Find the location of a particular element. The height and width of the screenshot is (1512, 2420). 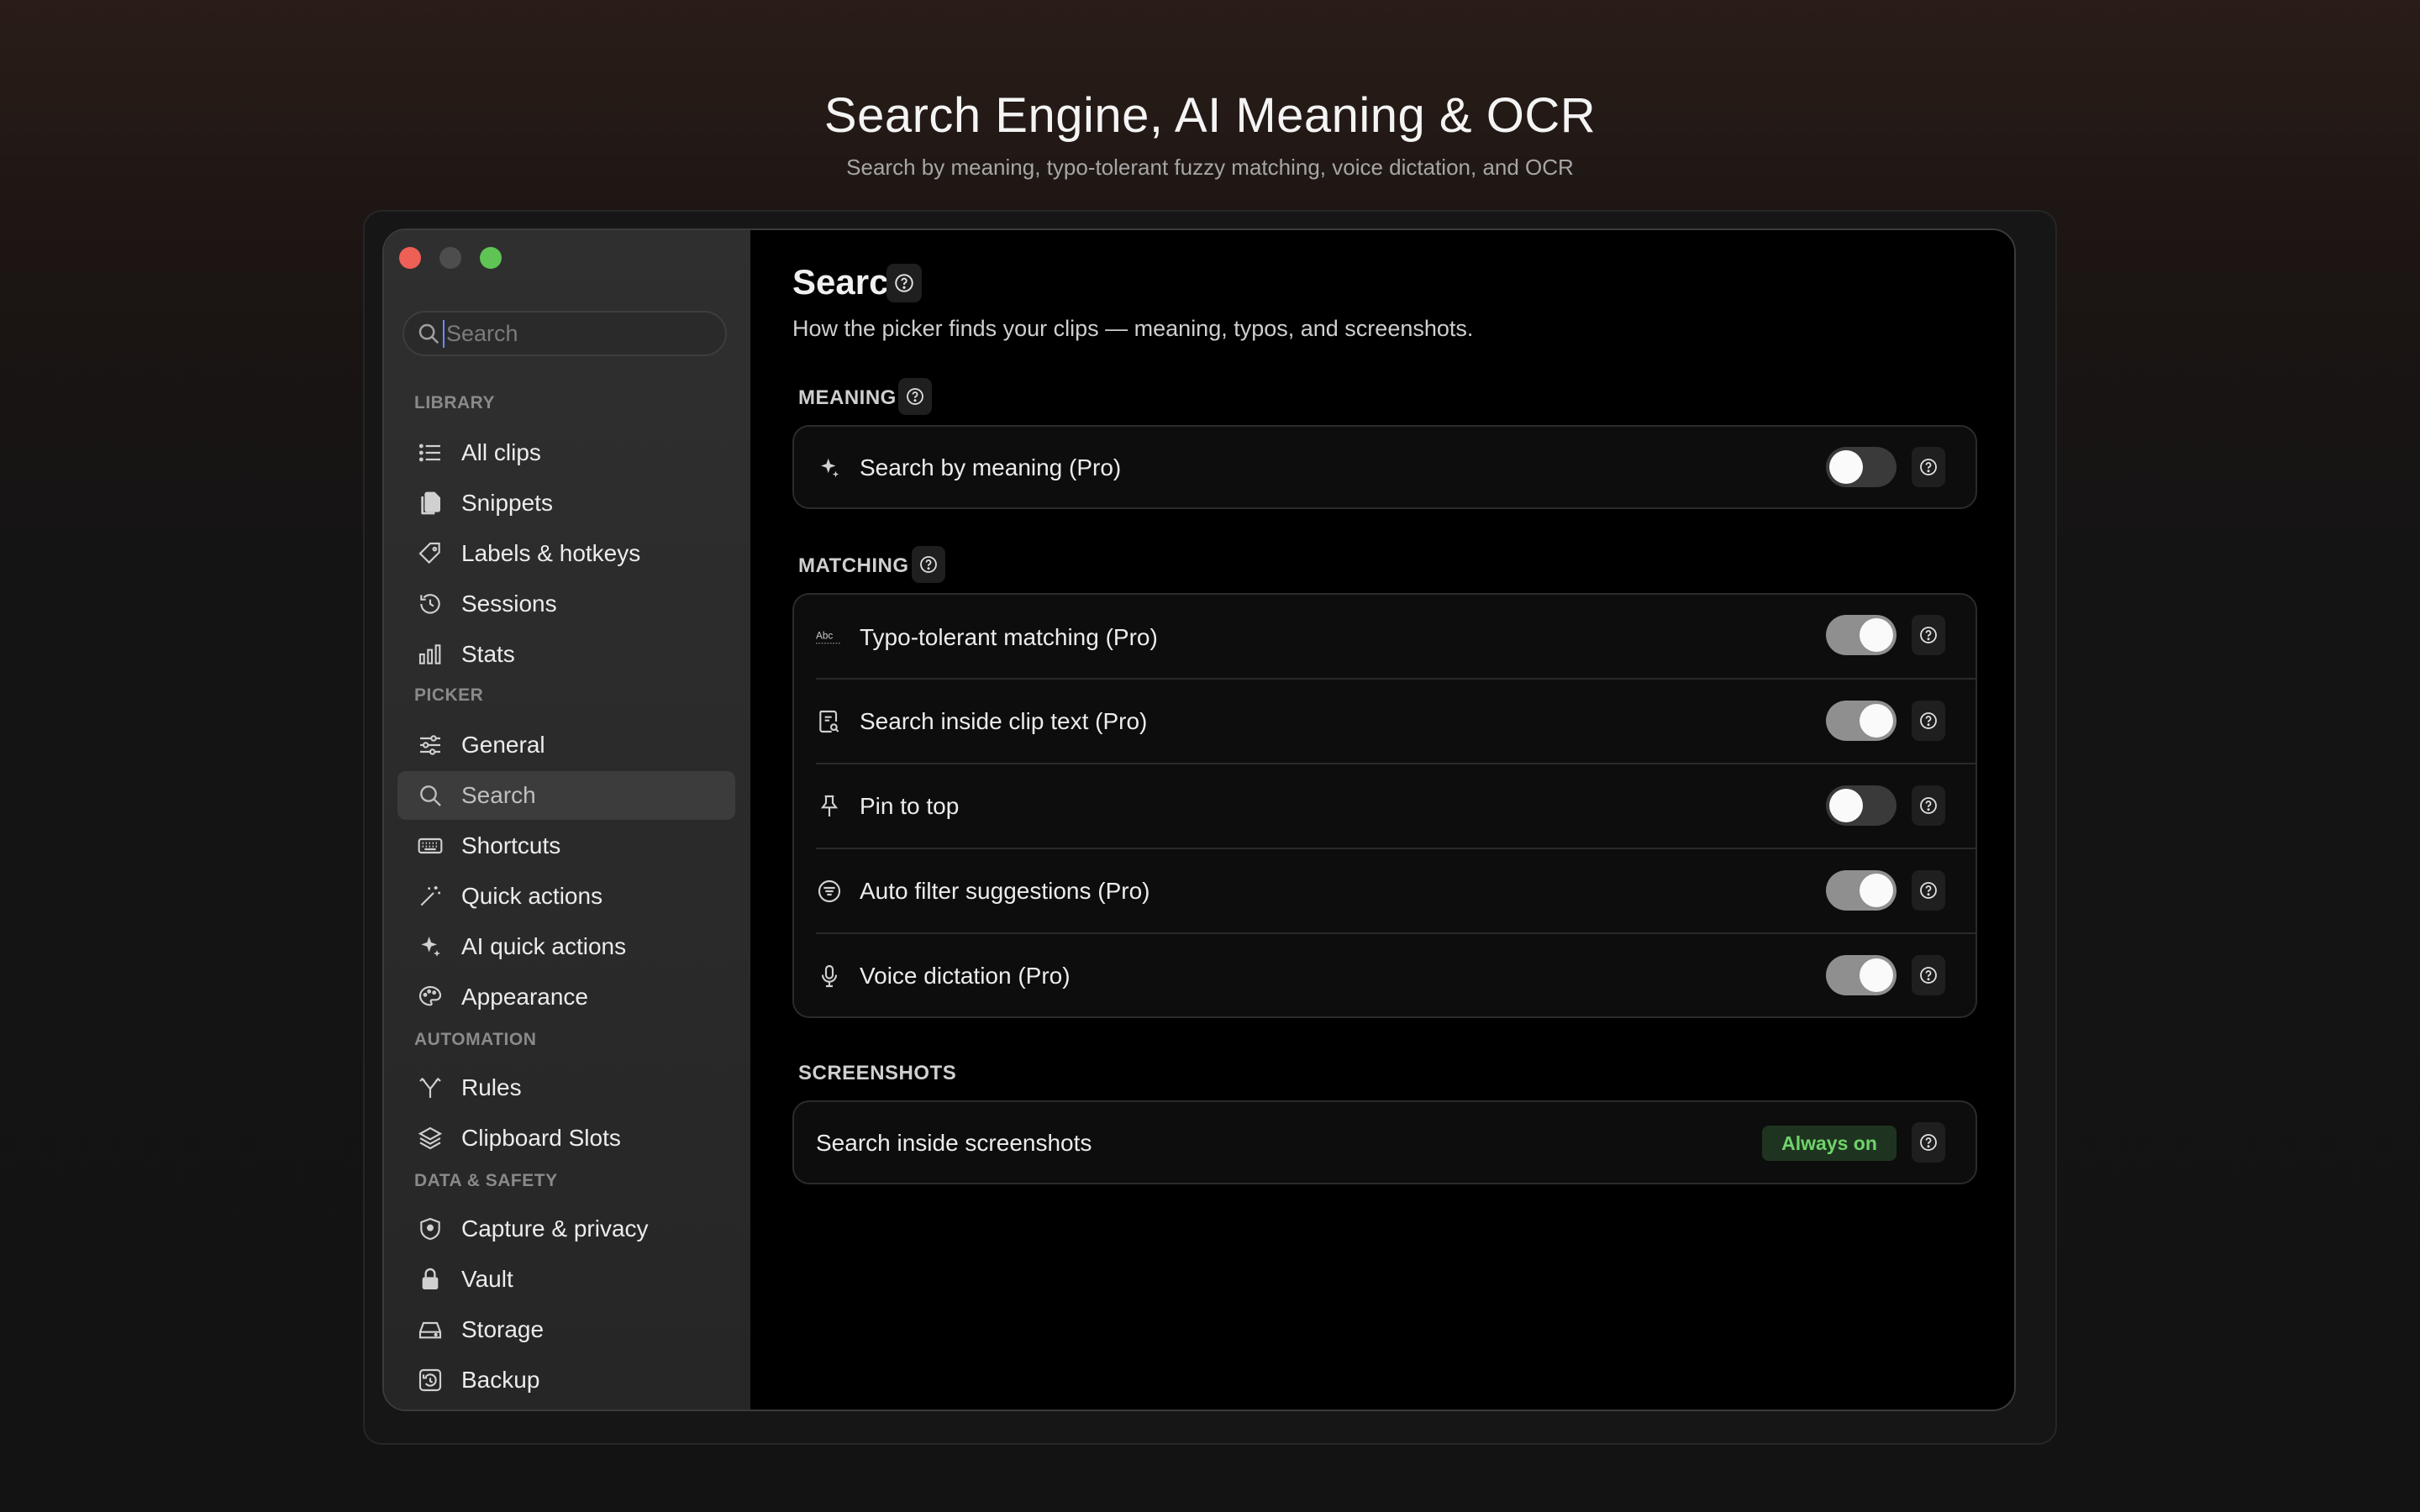

hero-title: Search Engine, AI Meaning & OCR is located at coordinates (1210, 115).